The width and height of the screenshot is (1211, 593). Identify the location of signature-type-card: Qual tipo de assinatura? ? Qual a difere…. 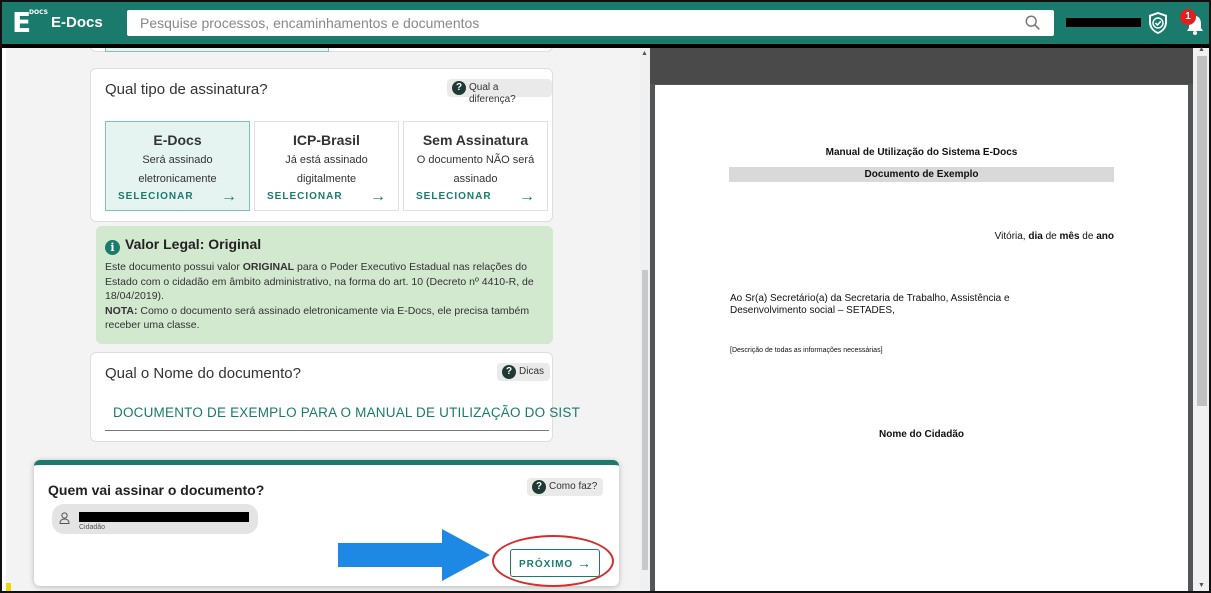
(321, 145).